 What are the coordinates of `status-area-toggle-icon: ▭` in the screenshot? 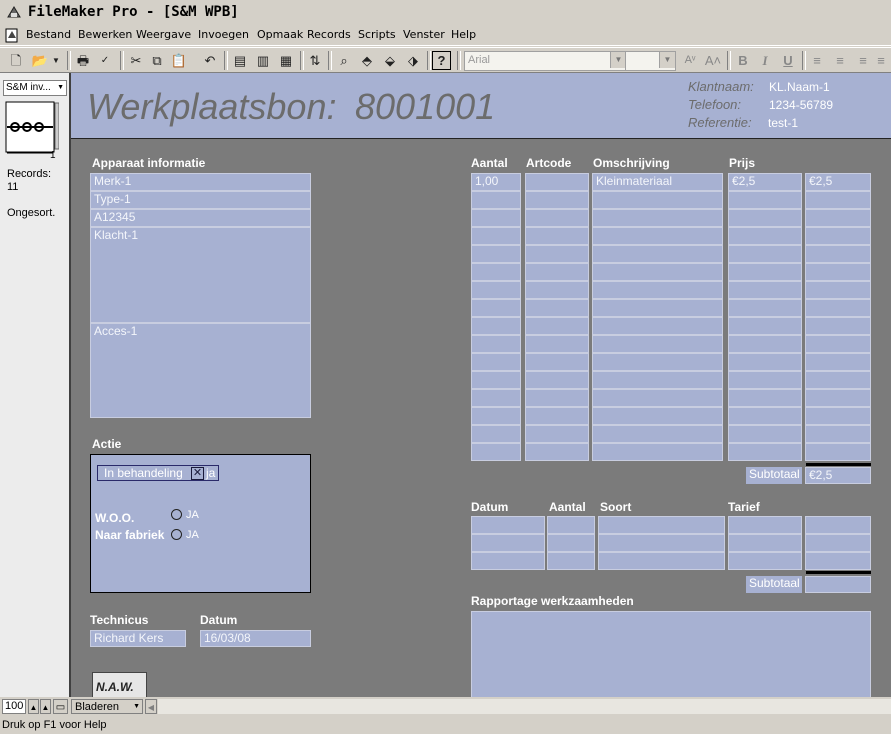 It's located at (60, 706).